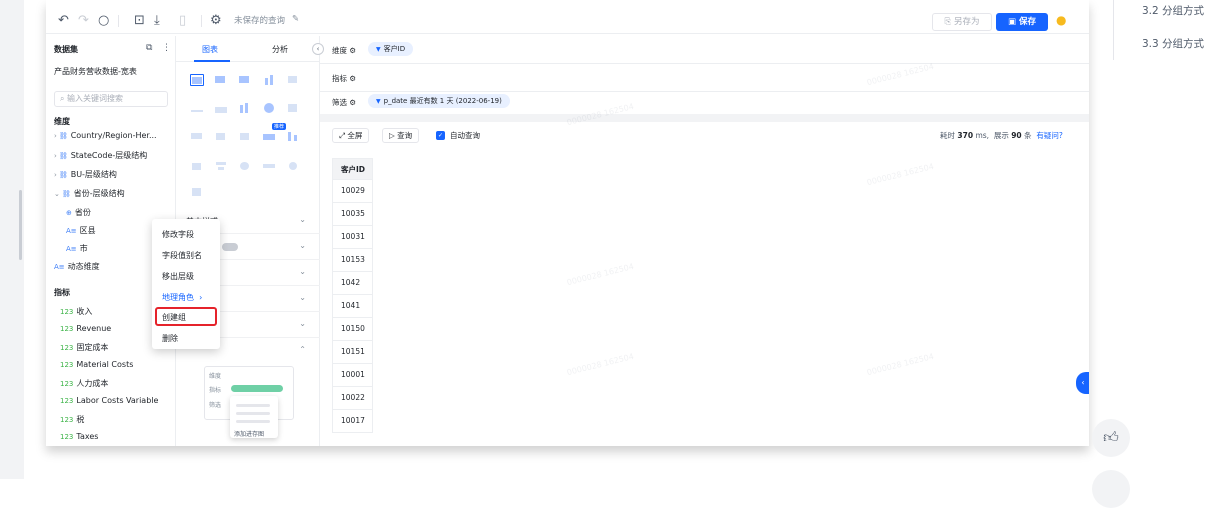 The width and height of the screenshot is (1224, 508). Describe the element at coordinates (109, 400) in the screenshot. I see `measure-item: 123 Labor Costs Variable` at that location.